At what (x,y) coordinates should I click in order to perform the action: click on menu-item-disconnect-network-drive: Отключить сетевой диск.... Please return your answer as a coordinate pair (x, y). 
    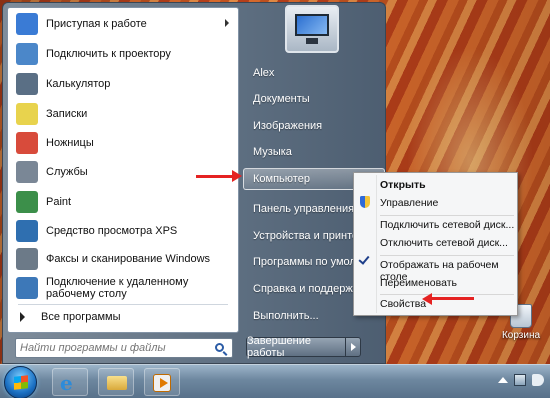
    Looking at the image, I should click on (444, 243).